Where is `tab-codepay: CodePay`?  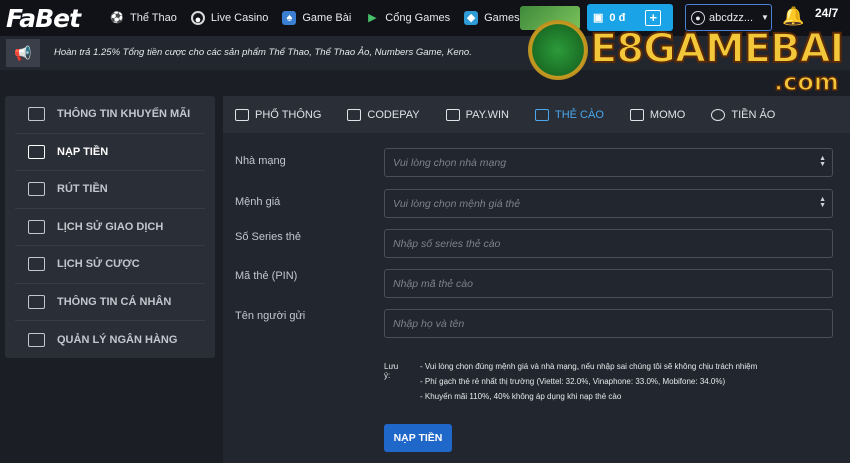 tab-codepay: CodePay is located at coordinates (383, 114).